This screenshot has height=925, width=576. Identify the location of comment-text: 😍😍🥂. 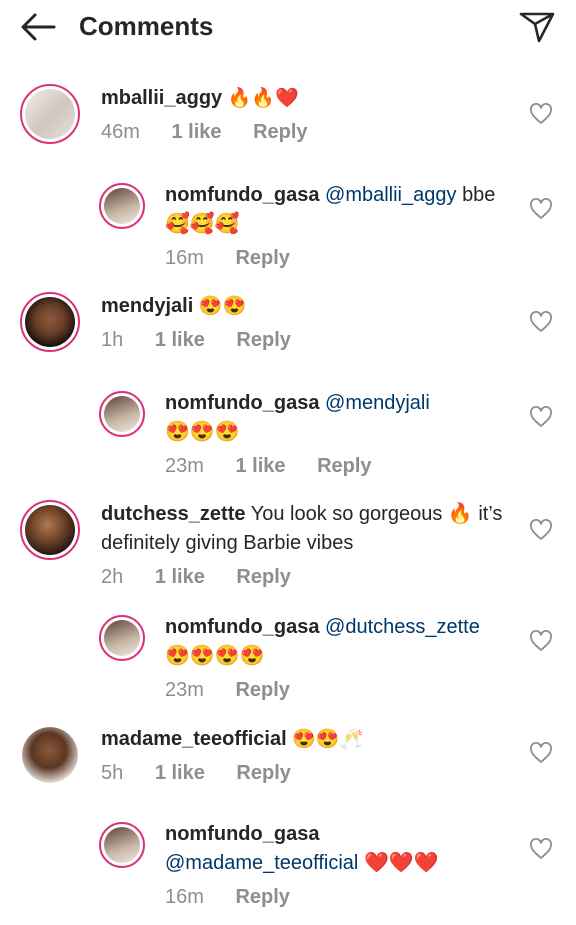
(328, 739).